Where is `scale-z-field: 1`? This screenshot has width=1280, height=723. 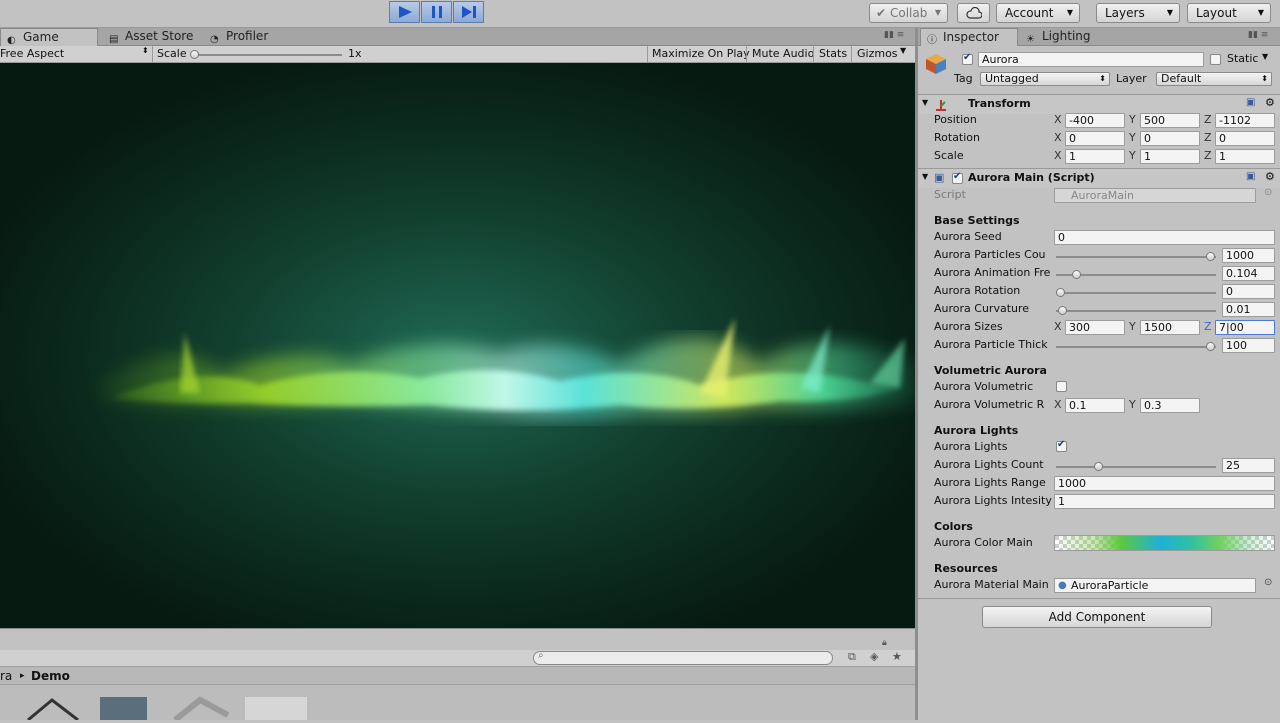 scale-z-field: 1 is located at coordinates (1245, 156).